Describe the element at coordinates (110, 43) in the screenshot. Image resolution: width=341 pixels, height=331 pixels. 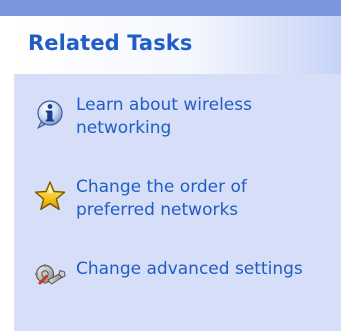
I see `panel-title: Related Tasks` at that location.